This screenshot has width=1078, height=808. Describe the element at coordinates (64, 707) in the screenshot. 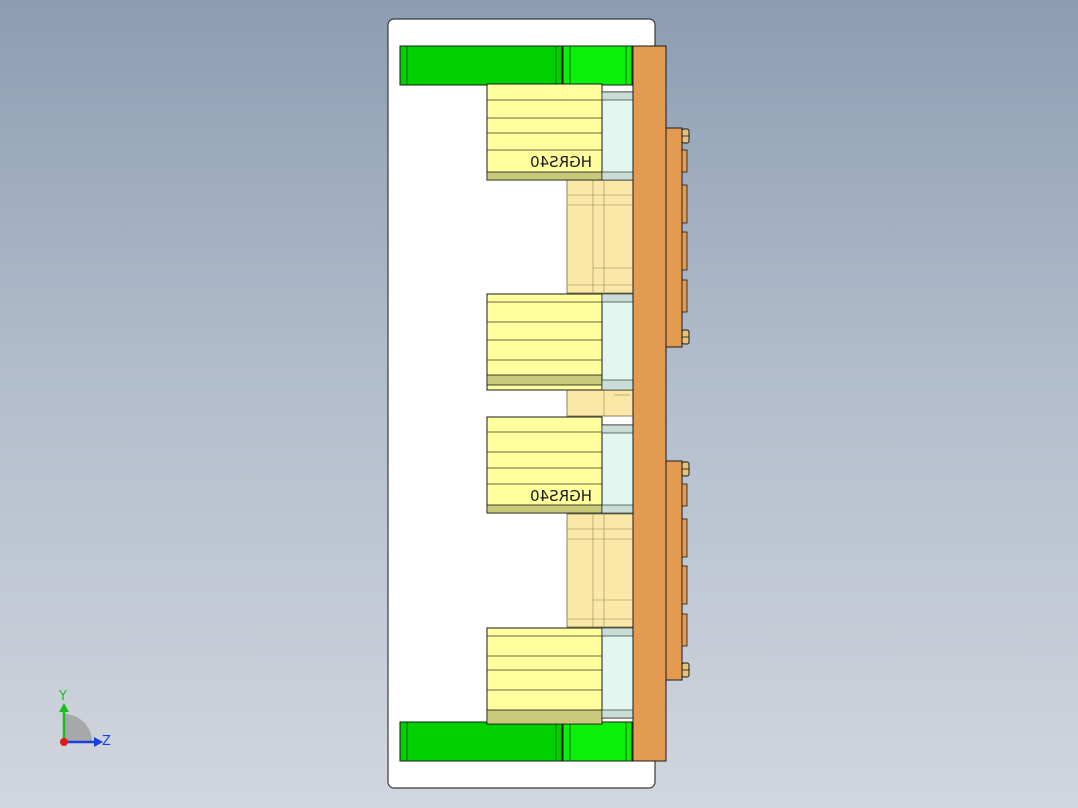

I see `y-axis-arrow` at that location.